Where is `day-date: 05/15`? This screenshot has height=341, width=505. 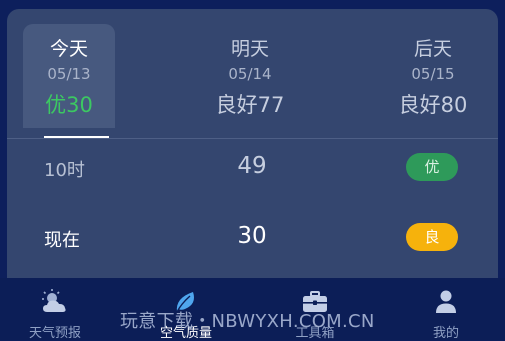 day-date: 05/15 is located at coordinates (433, 74).